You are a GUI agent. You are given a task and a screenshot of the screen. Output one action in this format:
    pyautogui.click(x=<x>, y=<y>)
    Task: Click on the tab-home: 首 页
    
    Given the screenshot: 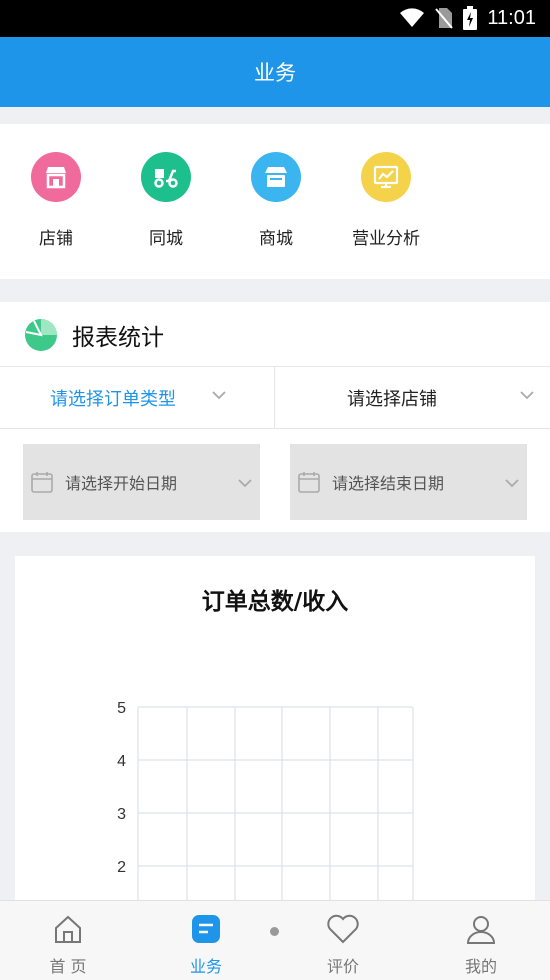 What is the action you would take?
    pyautogui.click(x=68, y=945)
    